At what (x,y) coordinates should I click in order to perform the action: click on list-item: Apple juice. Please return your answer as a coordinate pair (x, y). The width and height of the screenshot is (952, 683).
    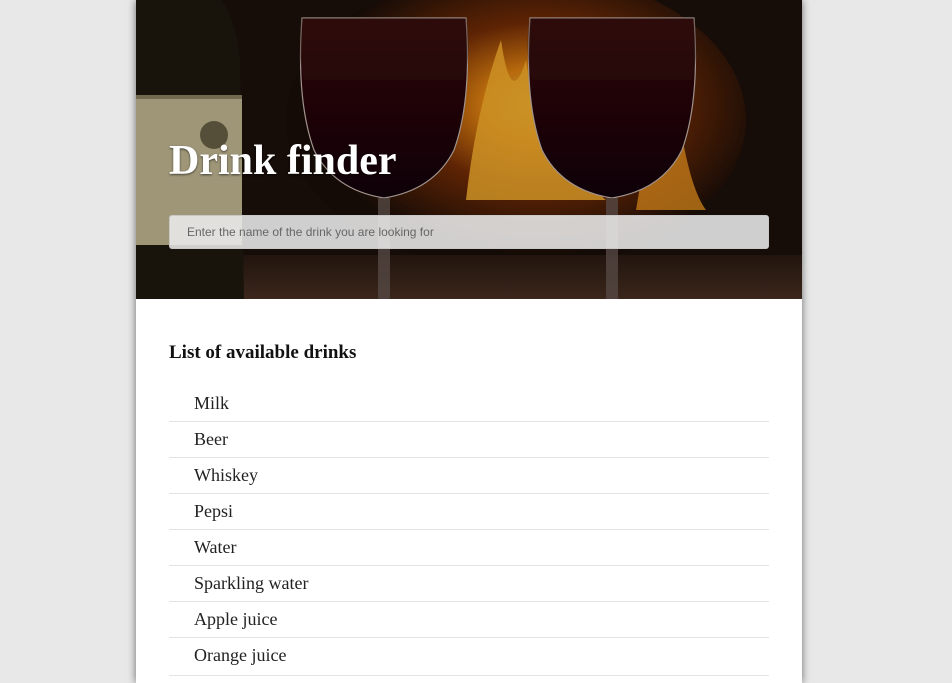
    Looking at the image, I should click on (469, 620).